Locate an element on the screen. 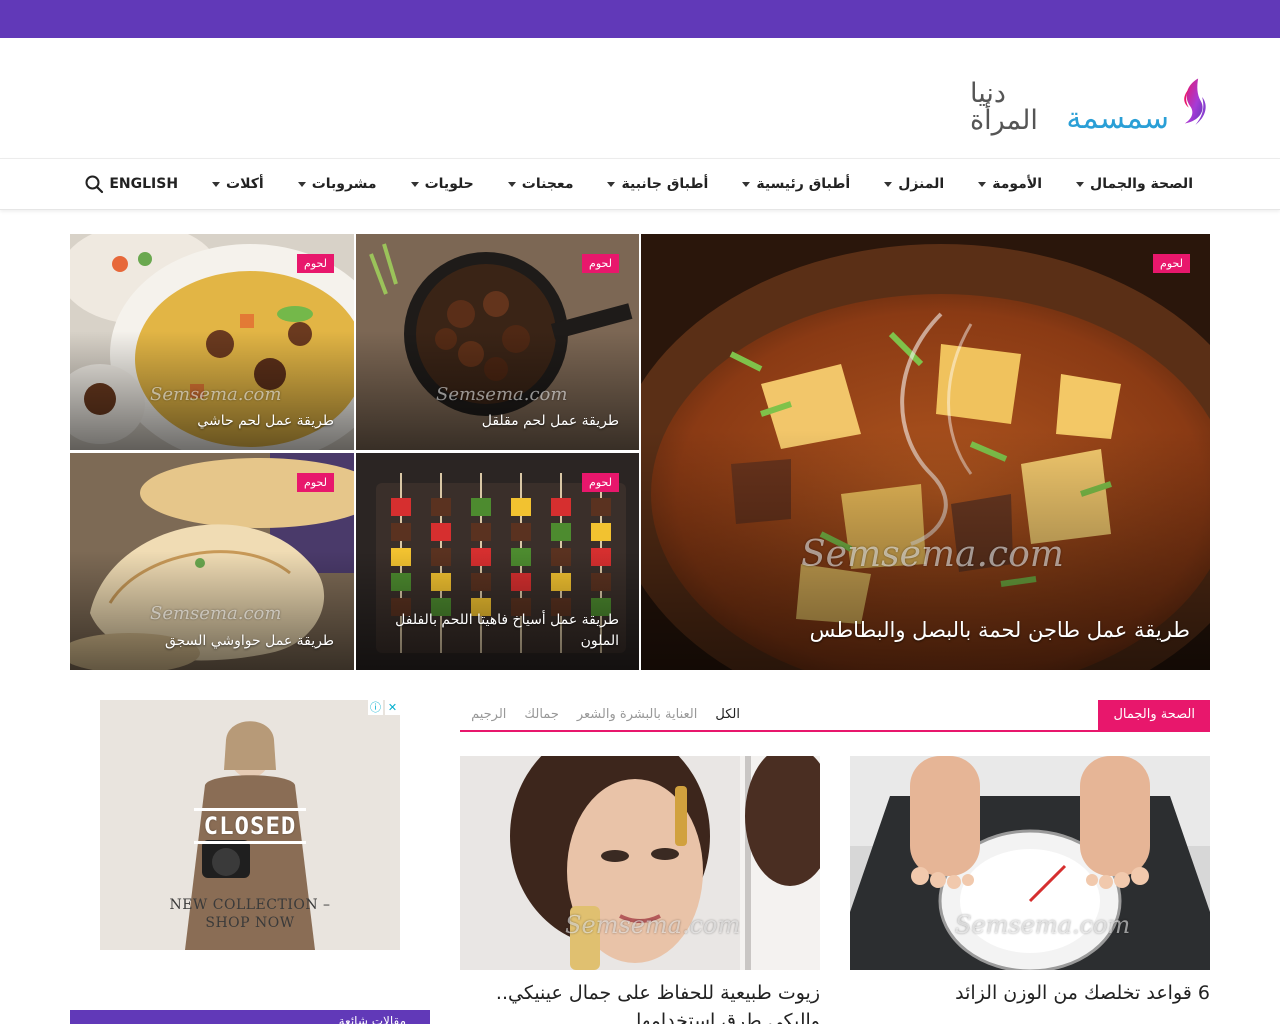 This screenshot has height=1024, width=1280. nav-item-motherhood: الأمومة is located at coordinates (1010, 184).